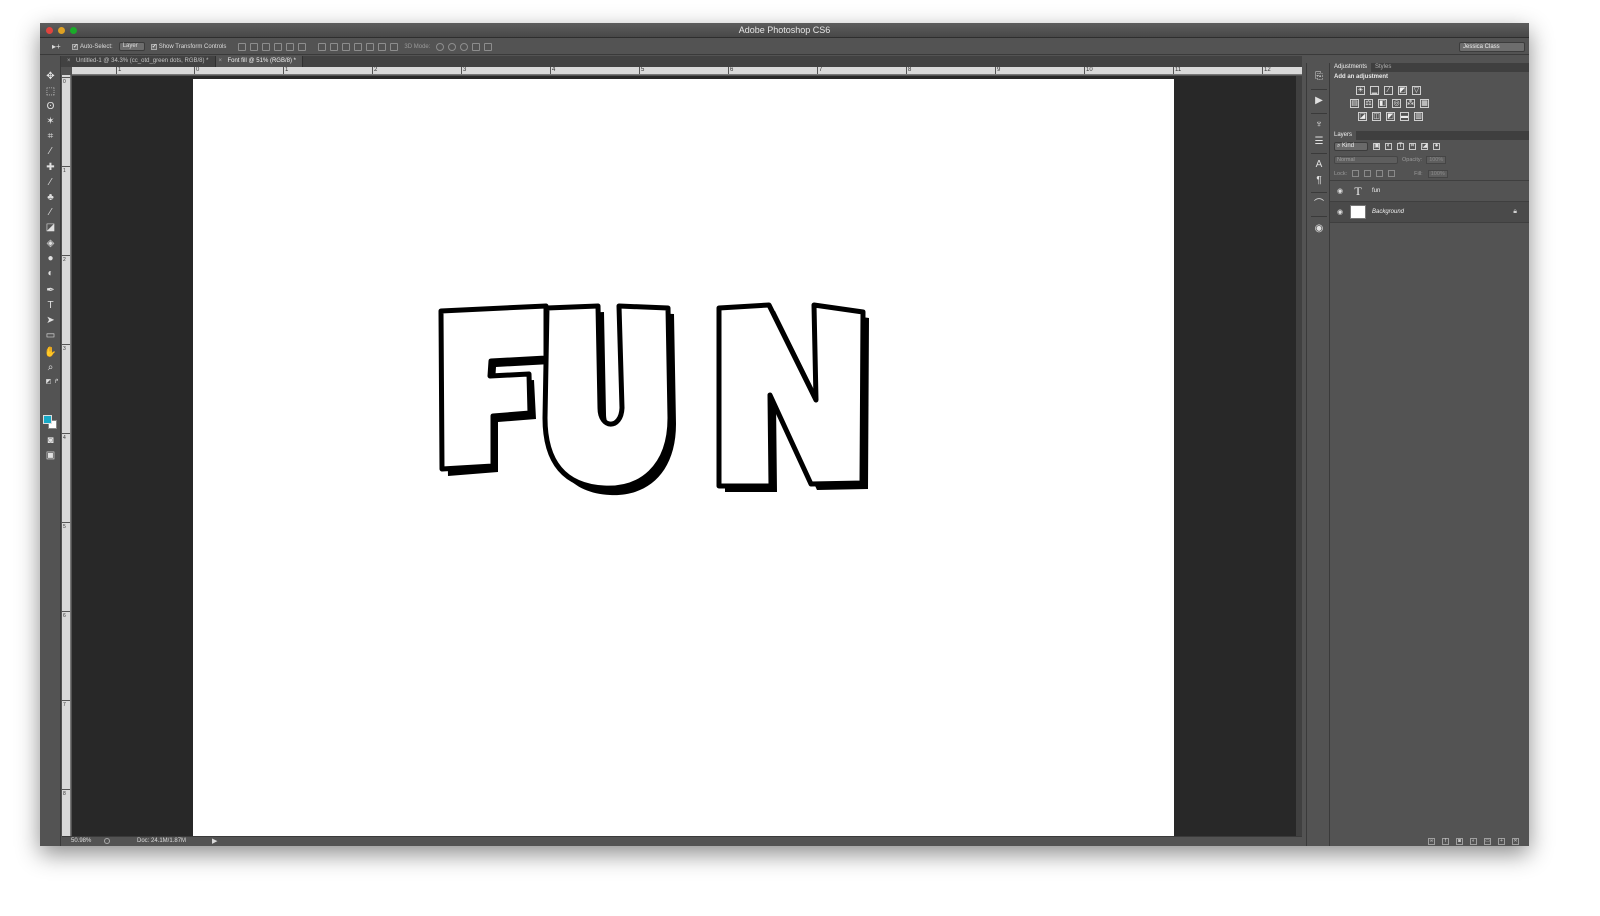  What do you see at coordinates (1492, 47) in the screenshot?
I see `workspace-switcher: Jessica Class` at bounding box center [1492, 47].